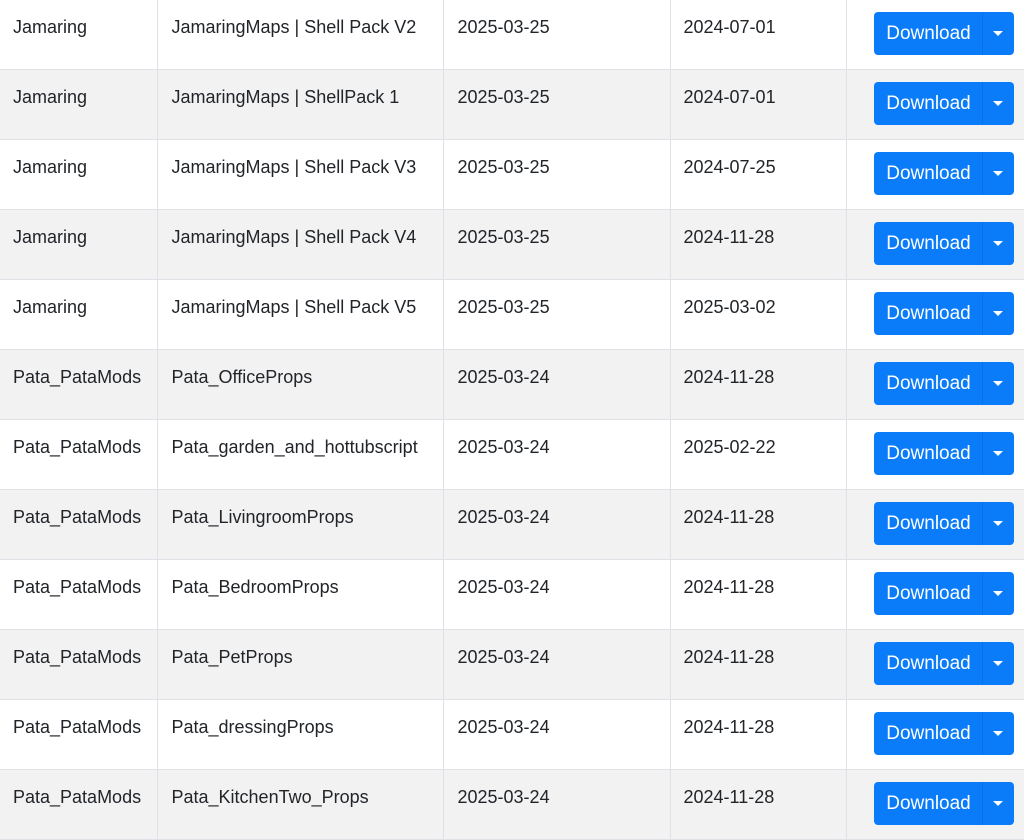 This screenshot has width=1024, height=840. I want to click on mod-name-cell: JamaringMaps | Shell Pack V4, so click(300, 244).